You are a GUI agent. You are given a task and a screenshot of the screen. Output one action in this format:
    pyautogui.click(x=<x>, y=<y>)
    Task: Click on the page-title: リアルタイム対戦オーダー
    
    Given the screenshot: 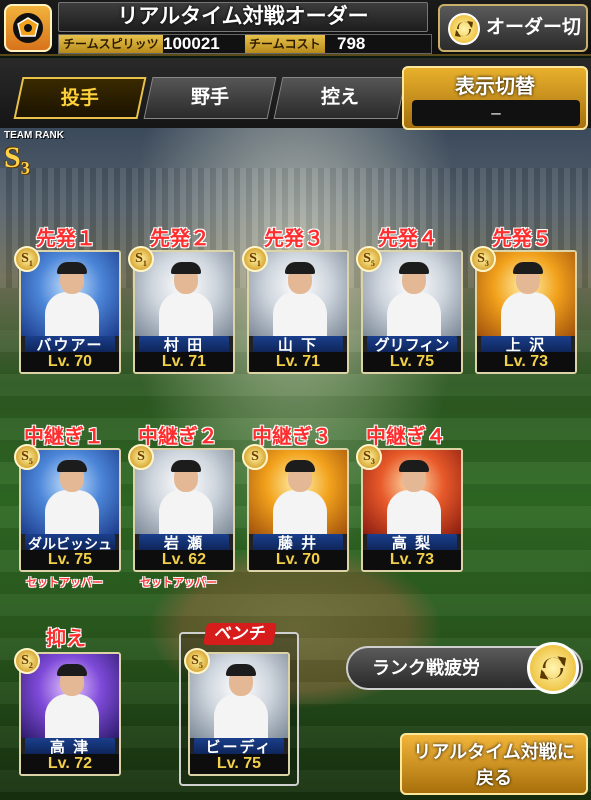 What is the action you would take?
    pyautogui.click(x=243, y=17)
    